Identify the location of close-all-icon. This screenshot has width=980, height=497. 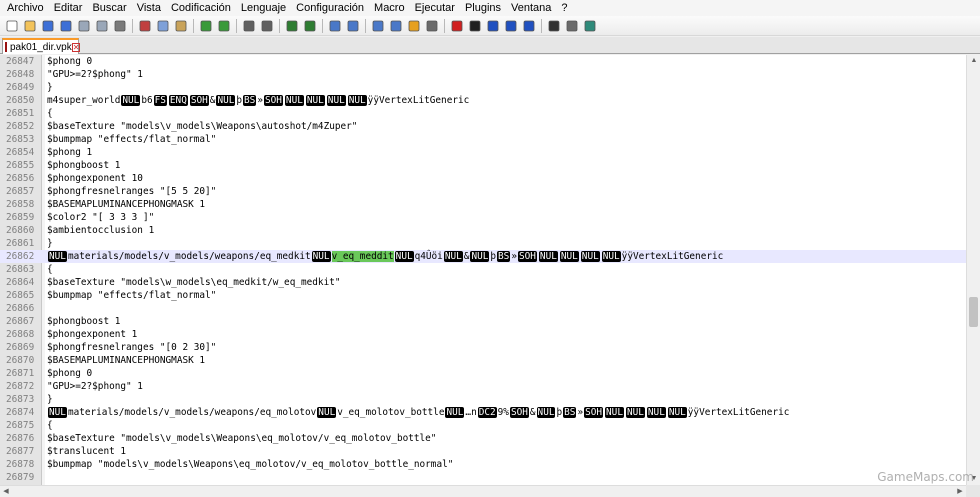
(102, 26).